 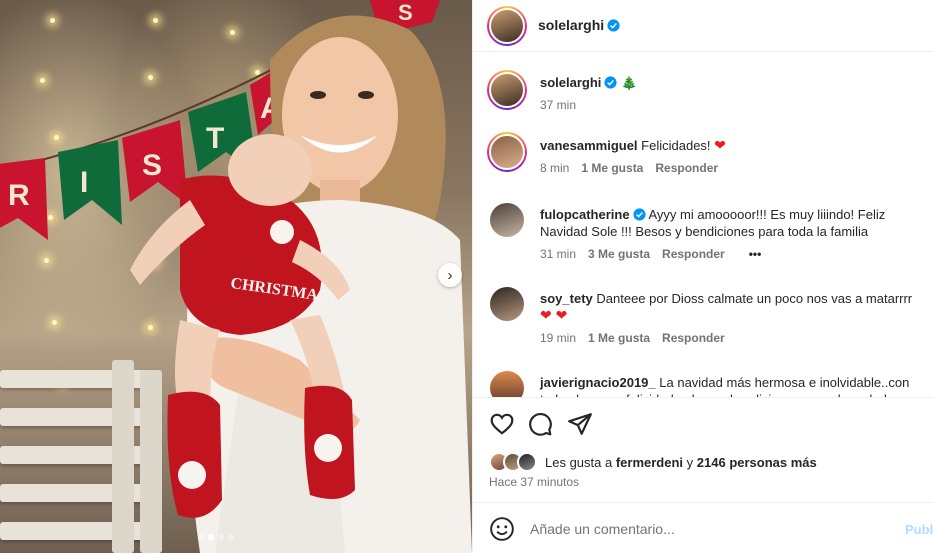 I want to click on carousel-next-button: ›, so click(x=450, y=275).